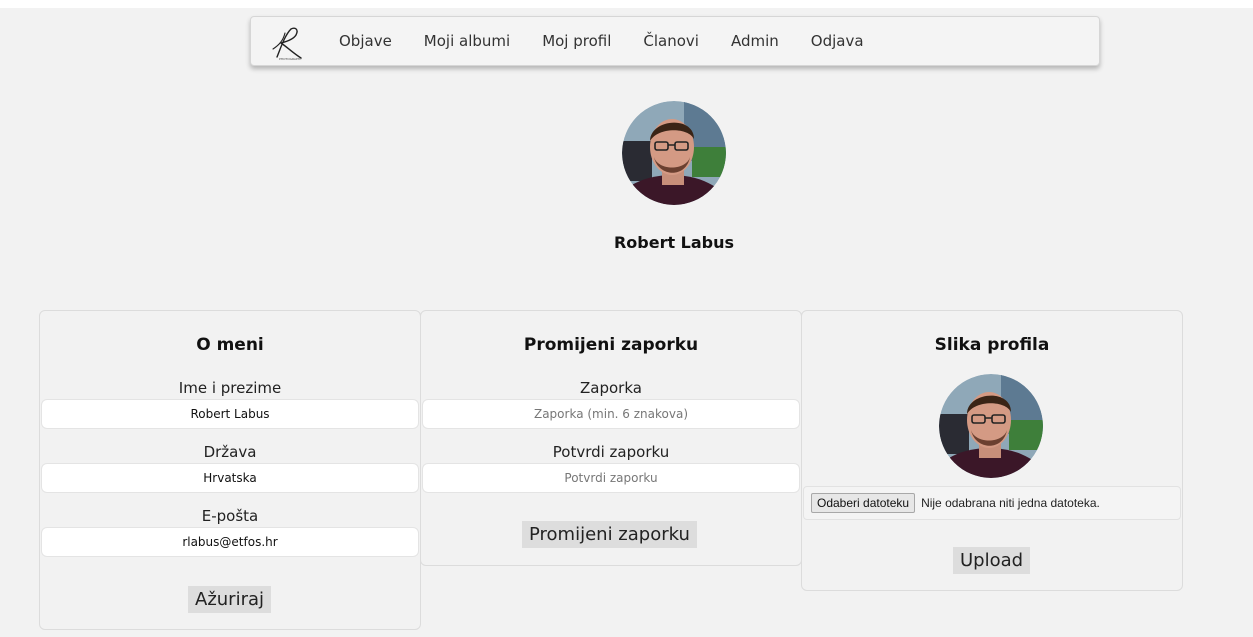 The height and width of the screenshot is (637, 1253). Describe the element at coordinates (837, 41) in the screenshot. I see `nav-odjava: Odjava` at that location.